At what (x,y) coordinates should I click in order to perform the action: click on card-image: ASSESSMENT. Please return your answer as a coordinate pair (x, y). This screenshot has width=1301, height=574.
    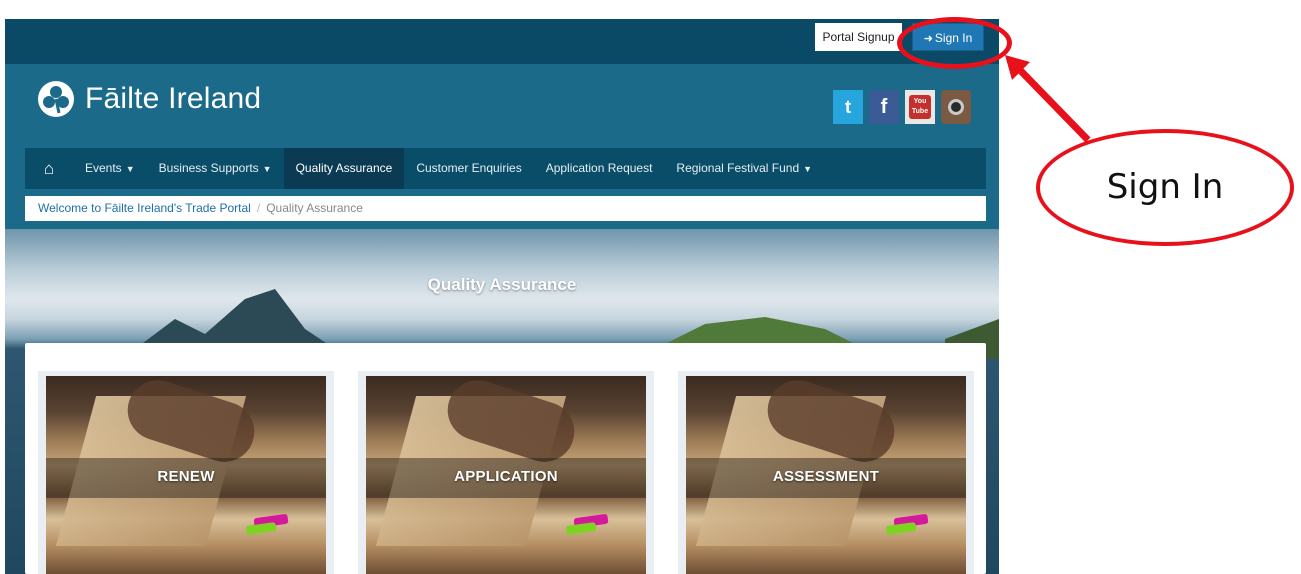
    Looking at the image, I should click on (826, 475).